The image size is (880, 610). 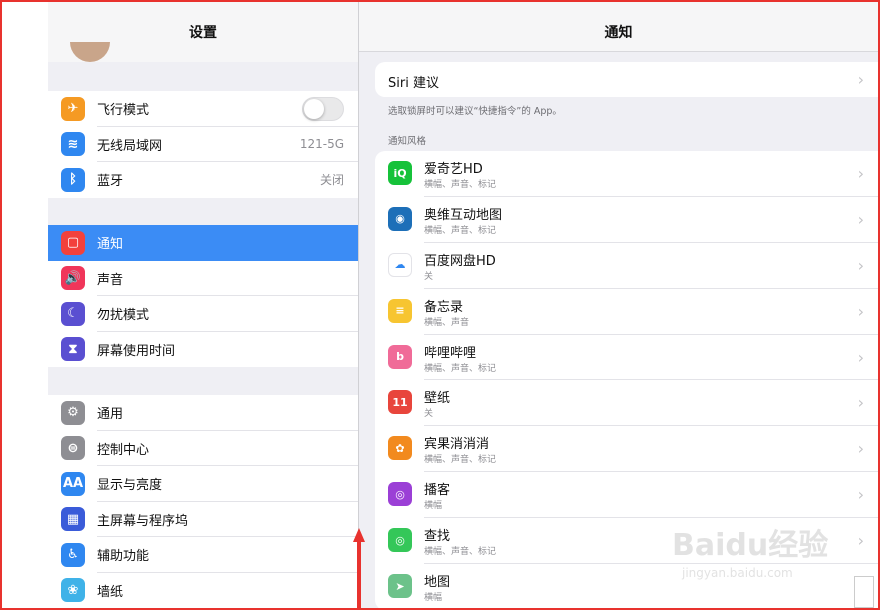 I want to click on siri-suggestions-row: Siri 建议 ›, so click(x=626, y=79).